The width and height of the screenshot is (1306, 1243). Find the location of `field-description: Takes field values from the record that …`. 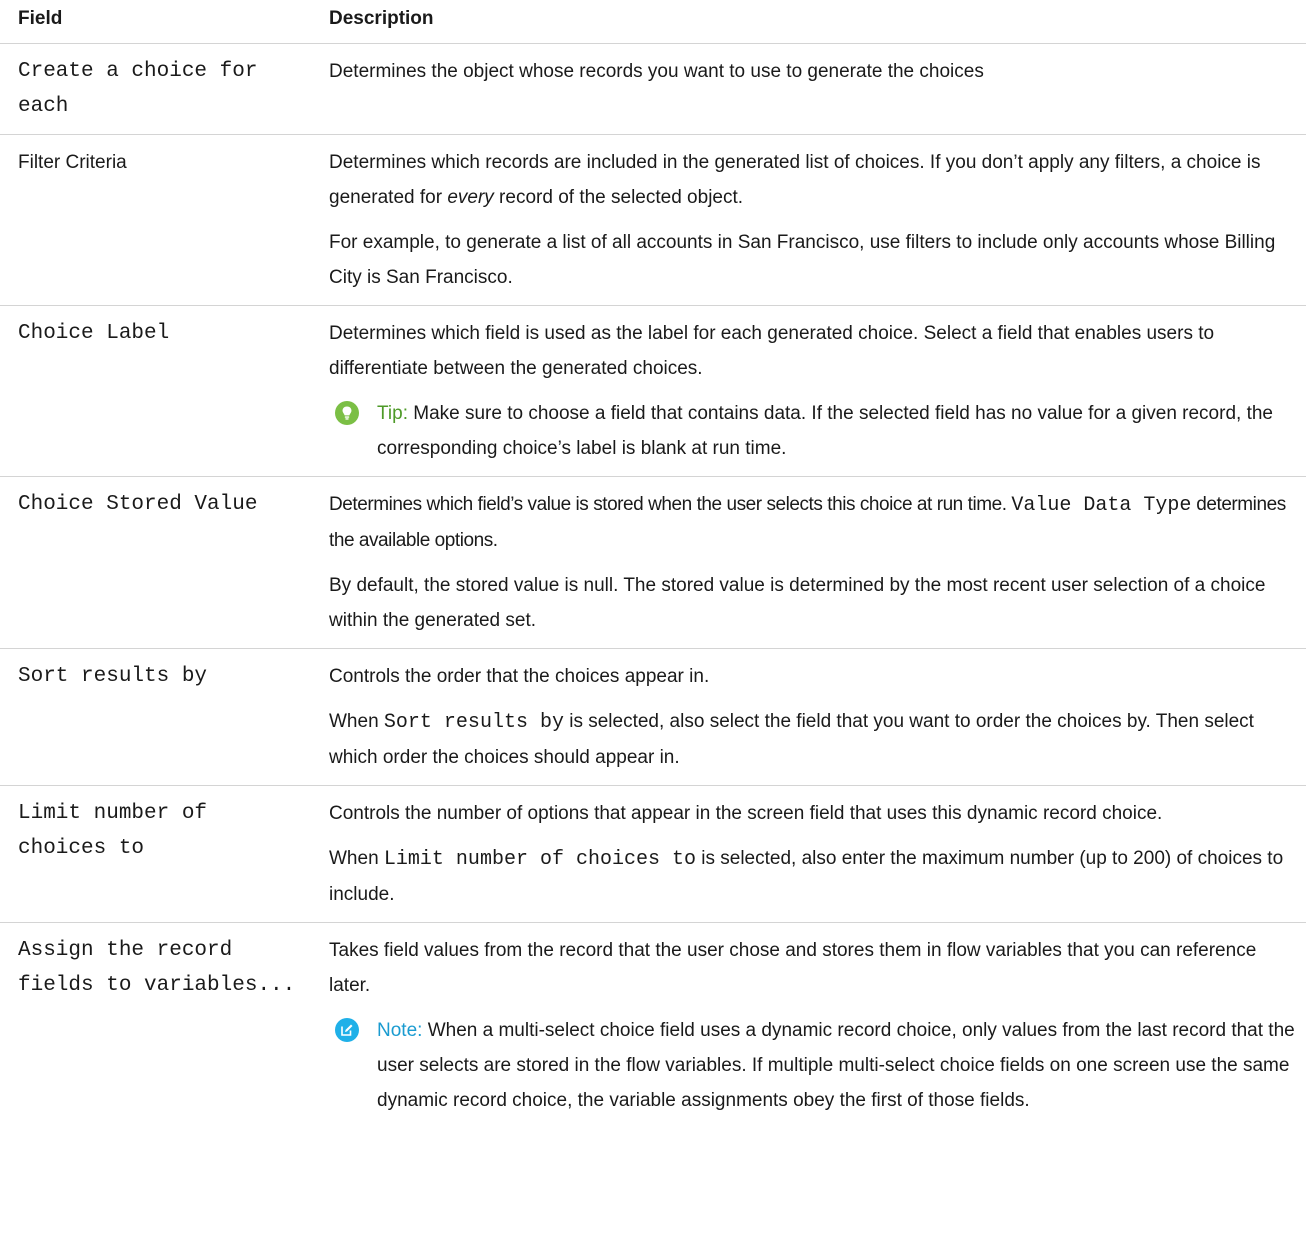

field-description: Takes field values from the record that … is located at coordinates (808, 1026).